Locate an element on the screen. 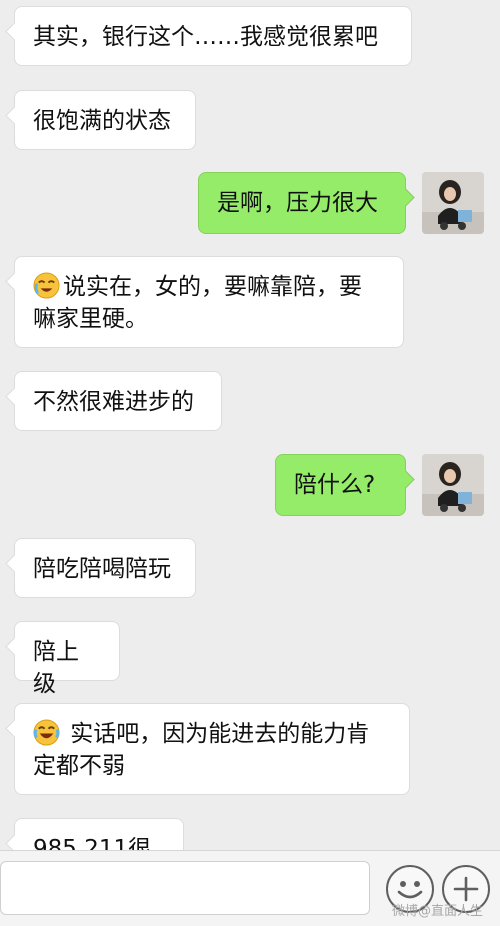  message-input is located at coordinates (185, 888).